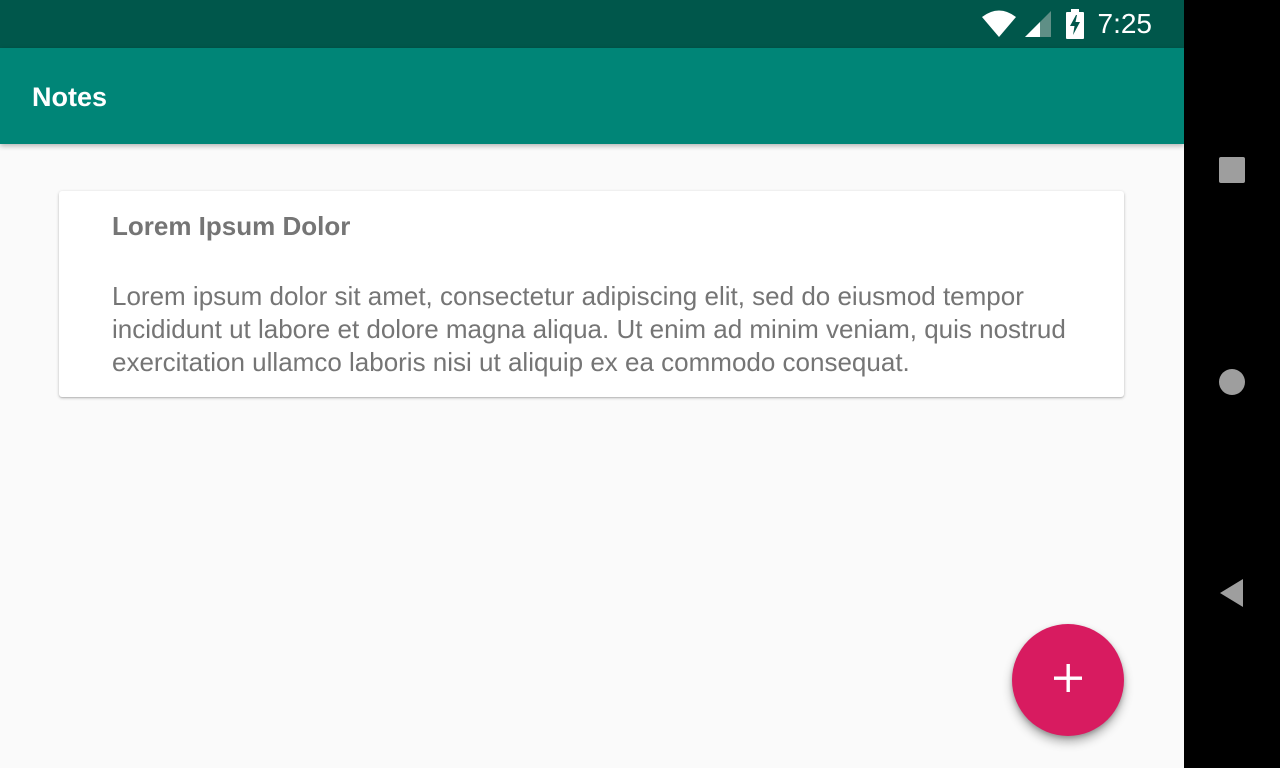  I want to click on status-icons: 7:25, so click(1063, 24).